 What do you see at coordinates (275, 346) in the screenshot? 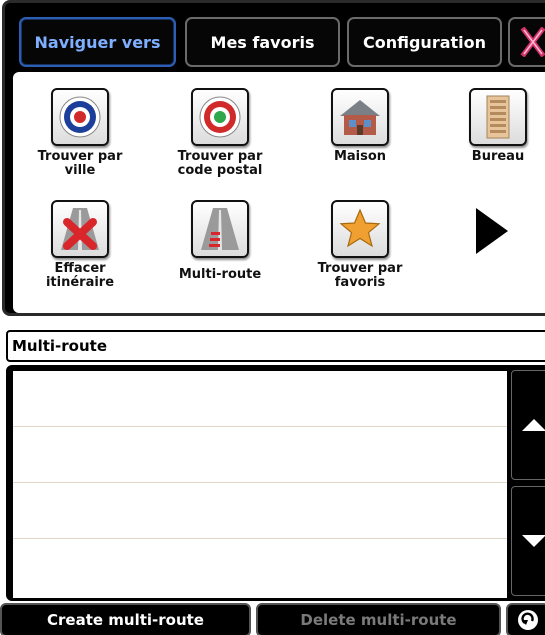
I see `multi-route-header: Multi-route` at bounding box center [275, 346].